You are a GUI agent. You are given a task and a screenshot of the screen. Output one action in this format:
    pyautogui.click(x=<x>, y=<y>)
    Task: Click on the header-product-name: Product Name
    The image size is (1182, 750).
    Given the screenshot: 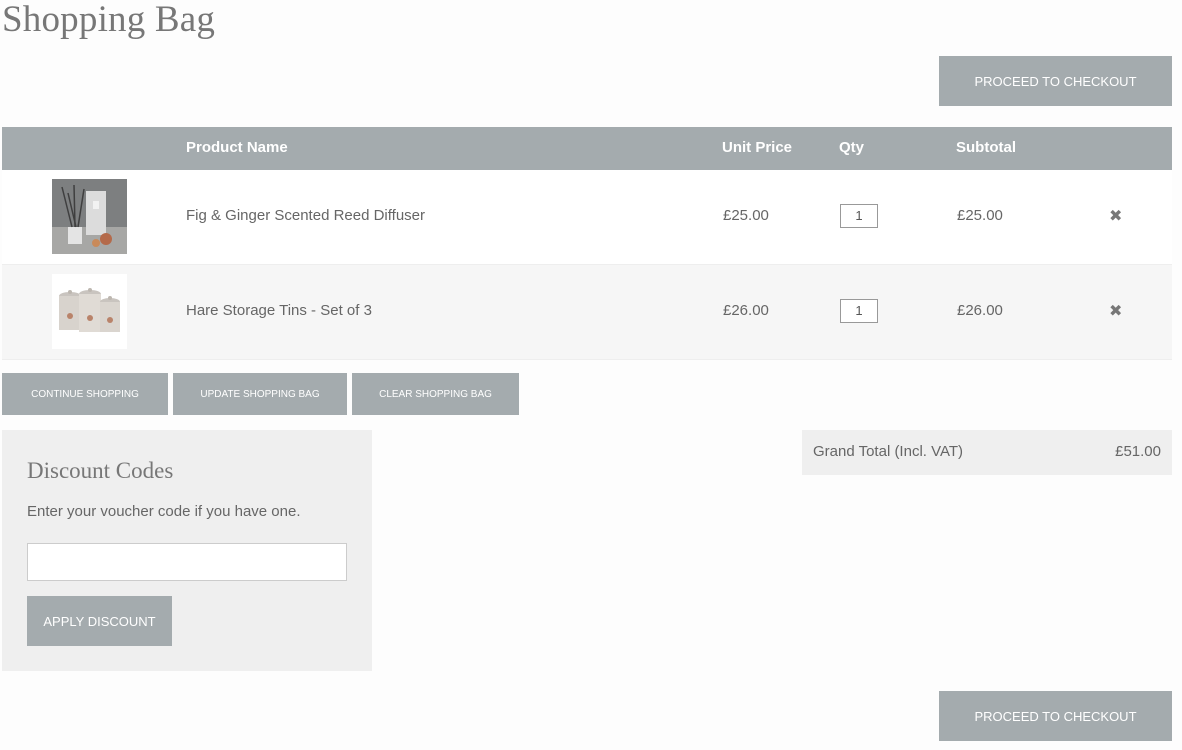 What is the action you would take?
    pyautogui.click(x=237, y=147)
    